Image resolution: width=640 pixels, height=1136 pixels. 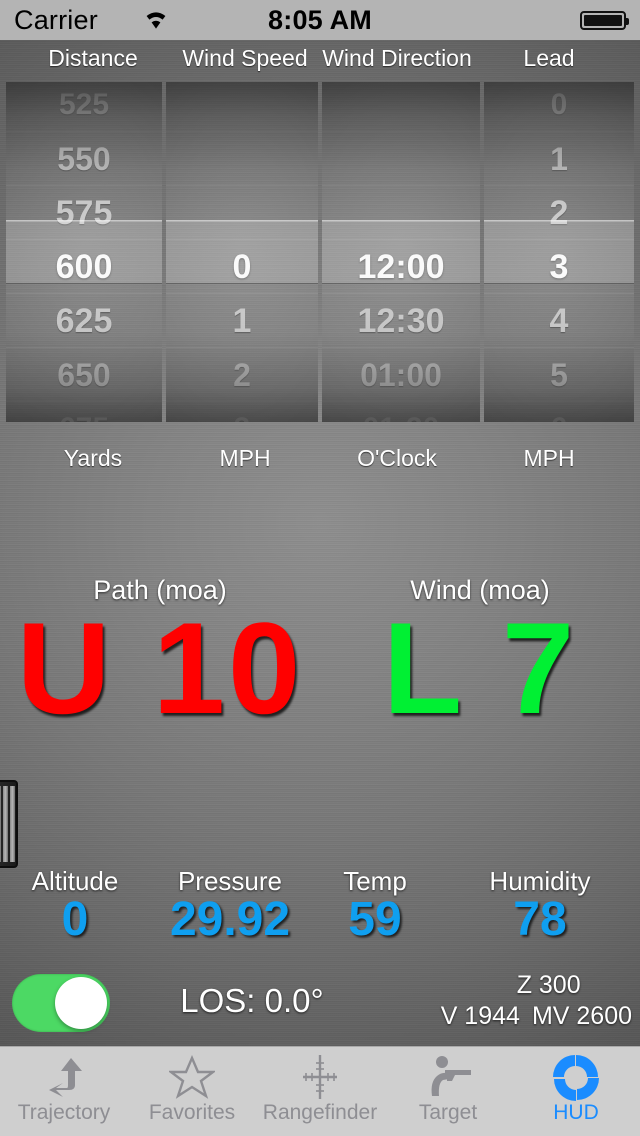 I want to click on status-bar: Carrier 8:05 AM, so click(x=320, y=20).